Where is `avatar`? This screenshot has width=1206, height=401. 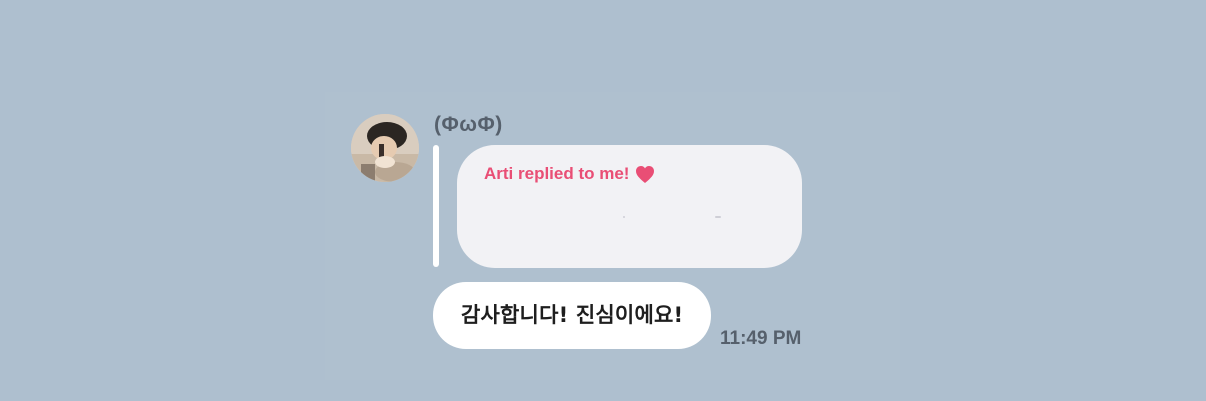
avatar is located at coordinates (385, 148).